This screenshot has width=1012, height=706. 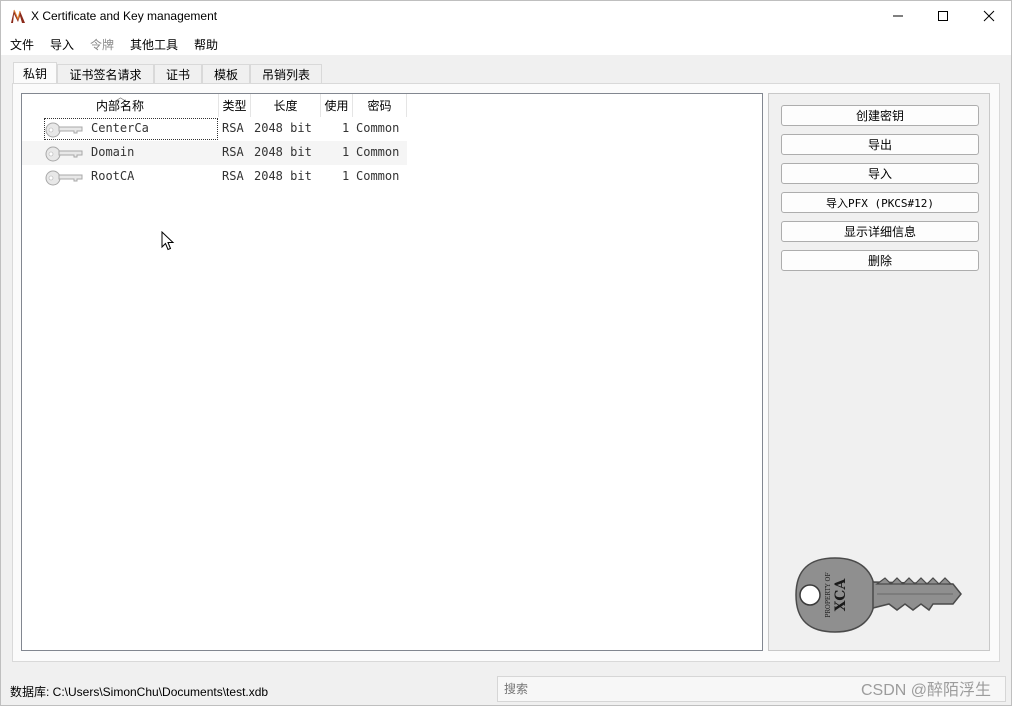 I want to click on column-header-type: 类型, so click(x=235, y=105).